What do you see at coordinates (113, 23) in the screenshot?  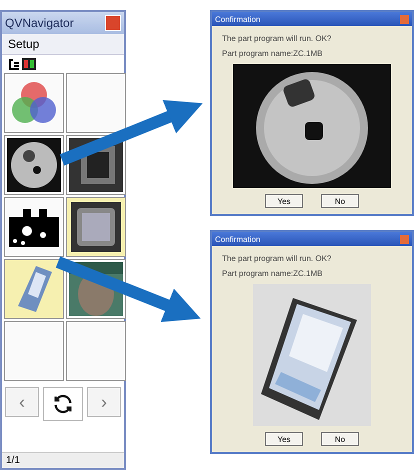 I see `close-button` at bounding box center [113, 23].